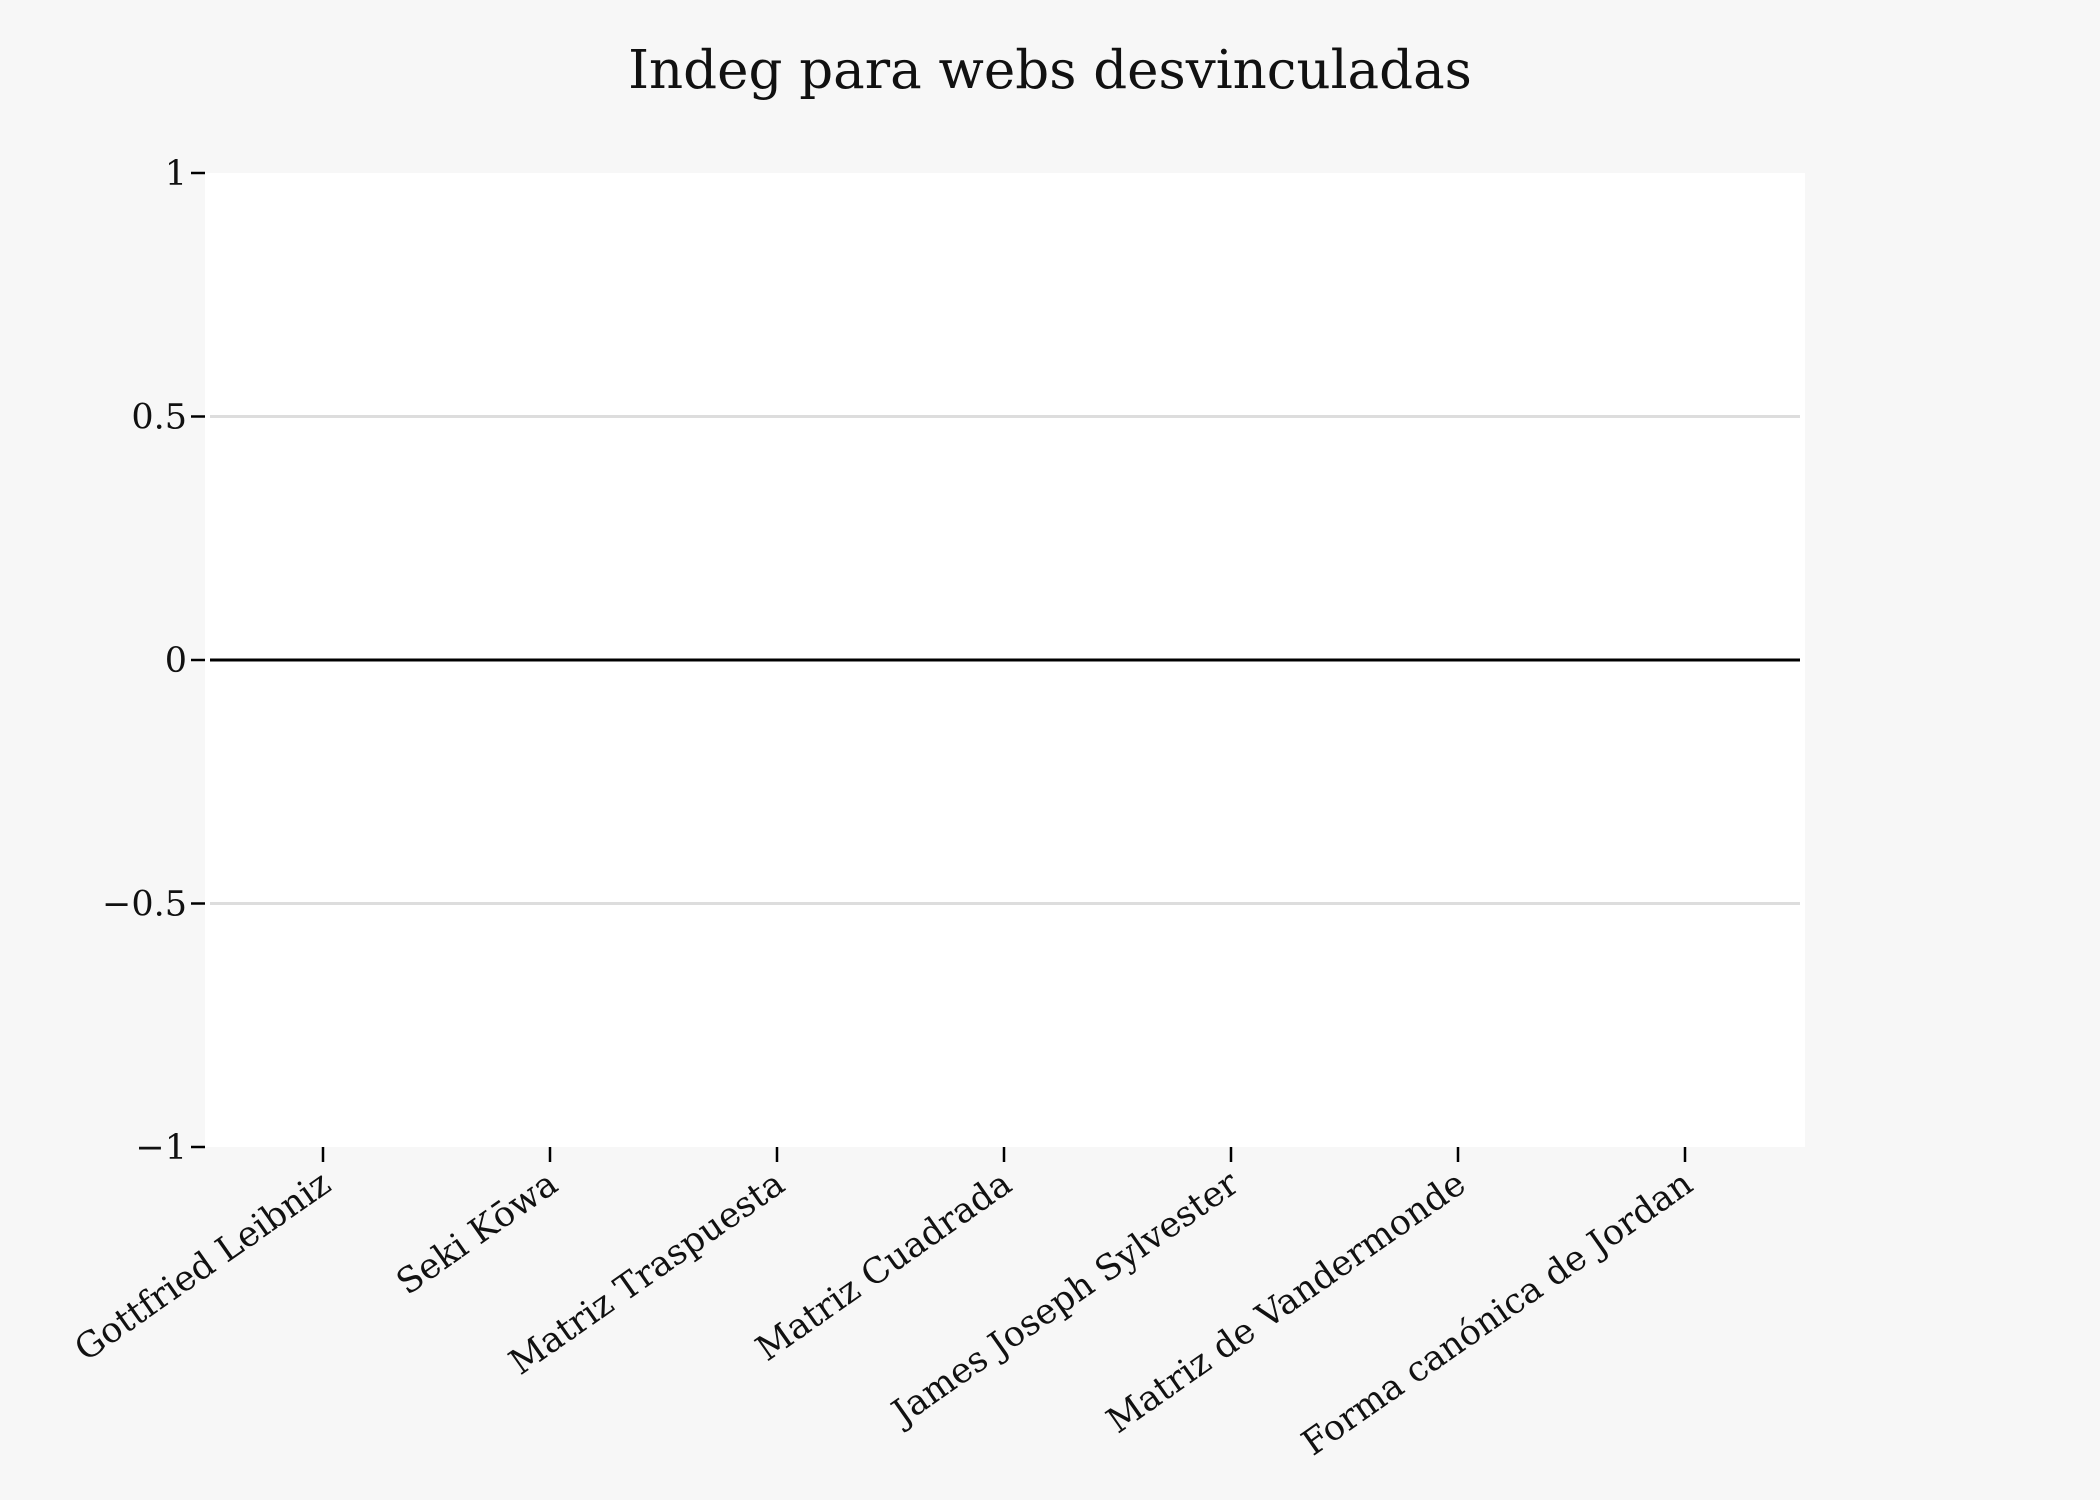 The image size is (2100, 1500). I want to click on x-tick-label: Matriz de Vandermonde, so click(1286, 1303).